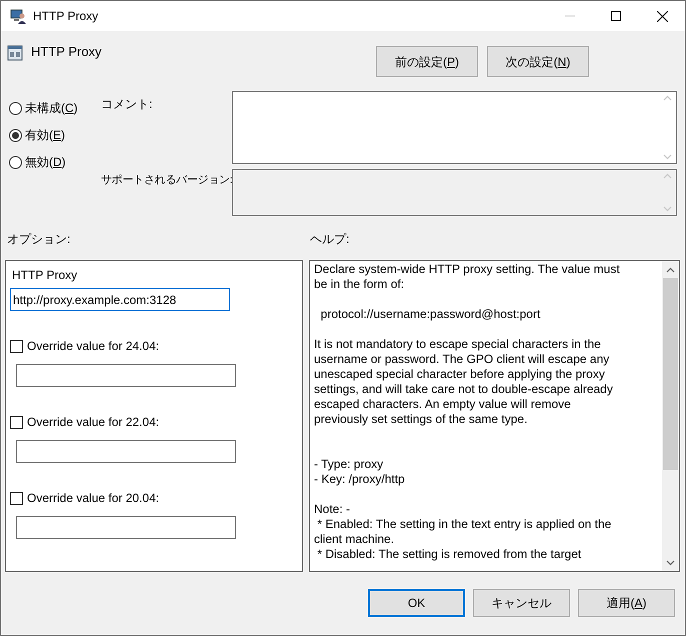 This screenshot has height=636, width=686. I want to click on override-checkbox-row: Override value for 20.04:, so click(154, 498).